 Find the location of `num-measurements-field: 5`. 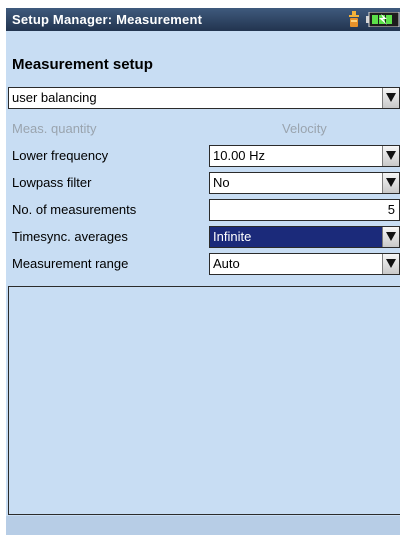

num-measurements-field: 5 is located at coordinates (304, 210).